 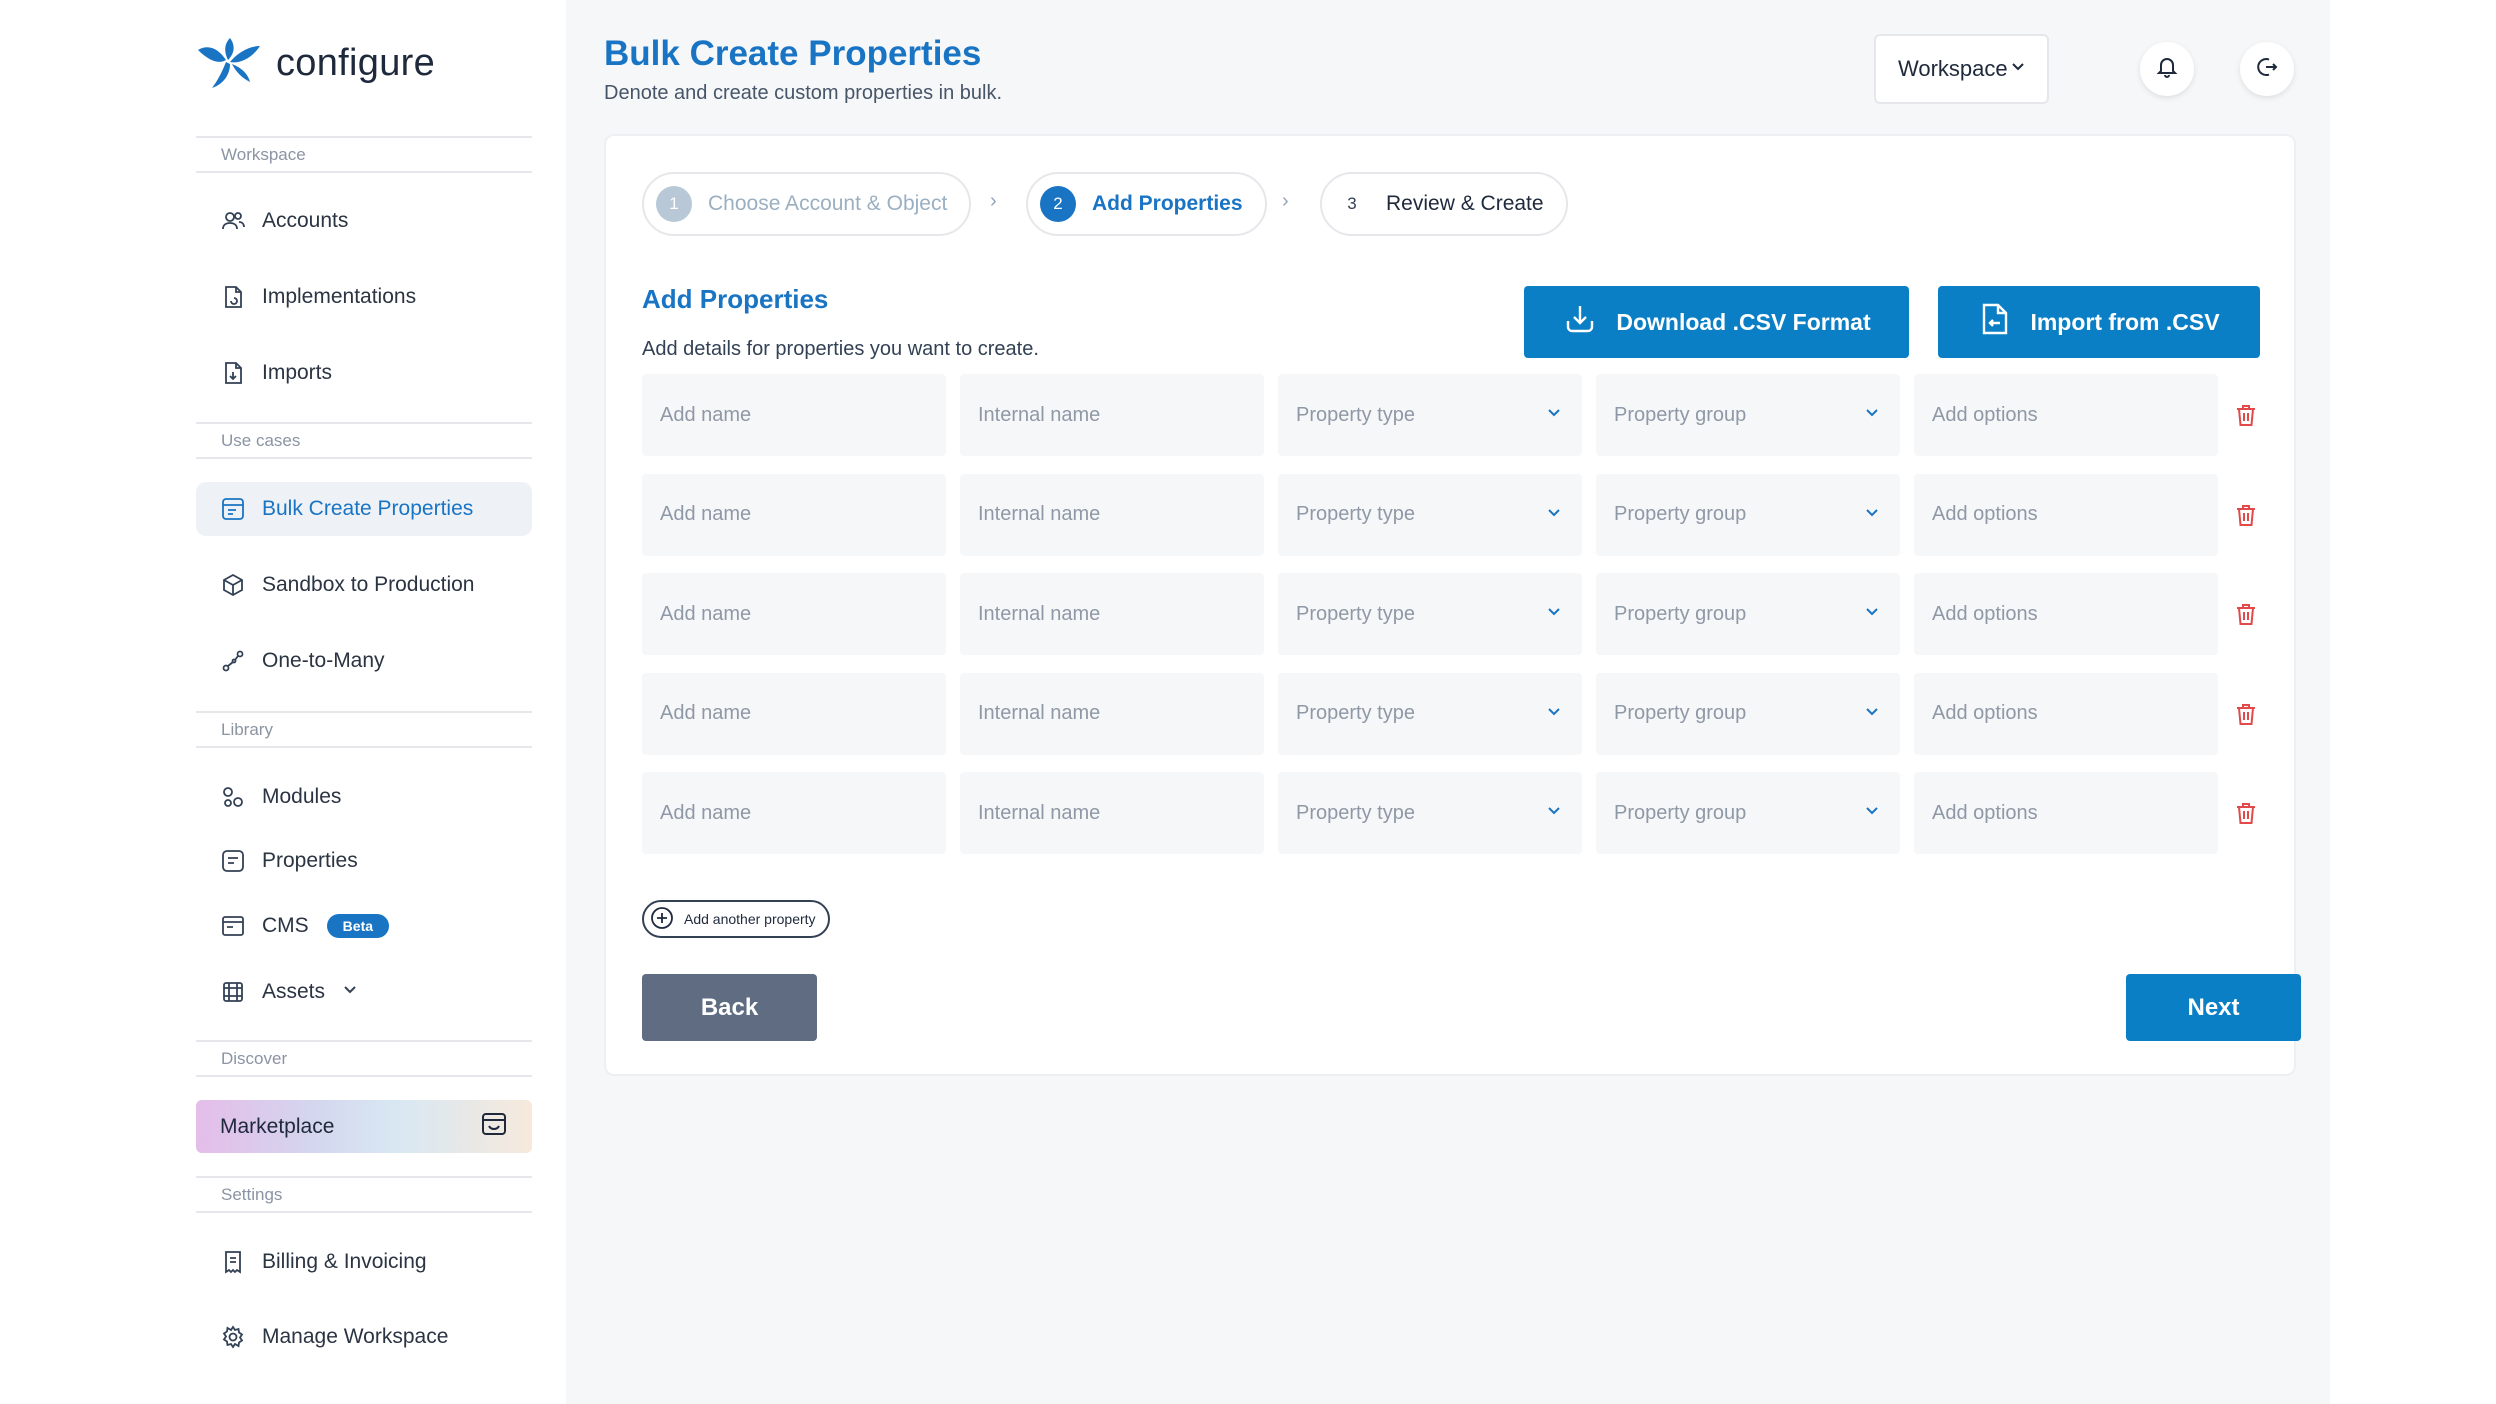 What do you see at coordinates (1995, 322) in the screenshot?
I see `file-import-icon` at bounding box center [1995, 322].